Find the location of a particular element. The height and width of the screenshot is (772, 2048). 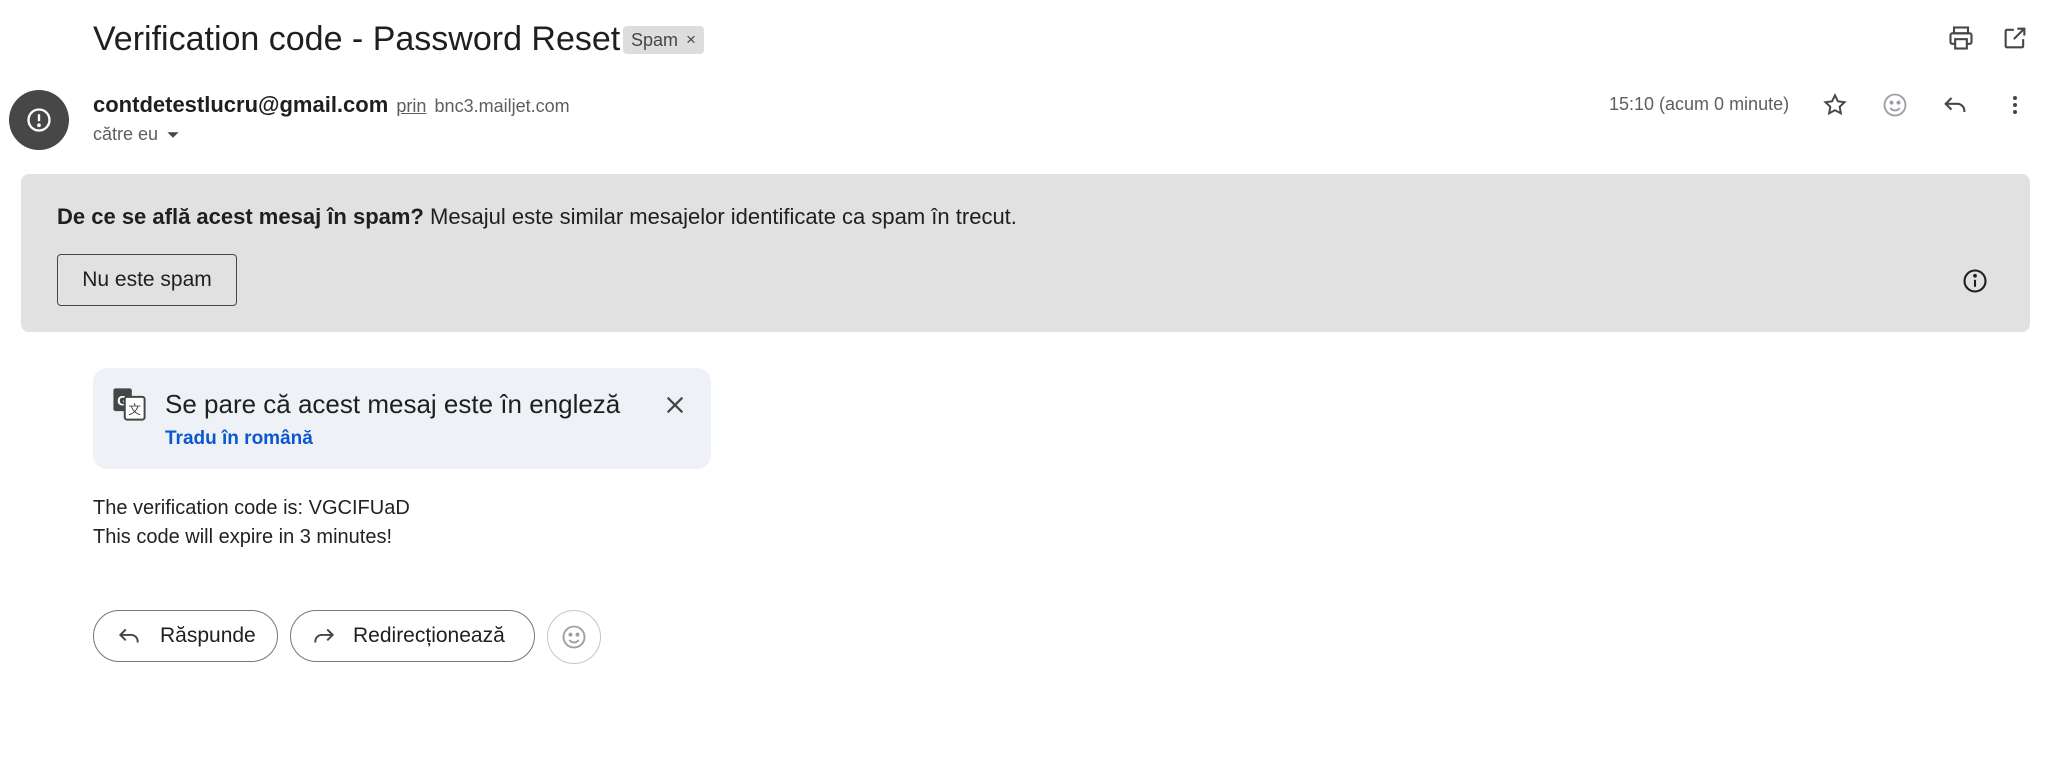

print-icon is located at coordinates (1961, 38).